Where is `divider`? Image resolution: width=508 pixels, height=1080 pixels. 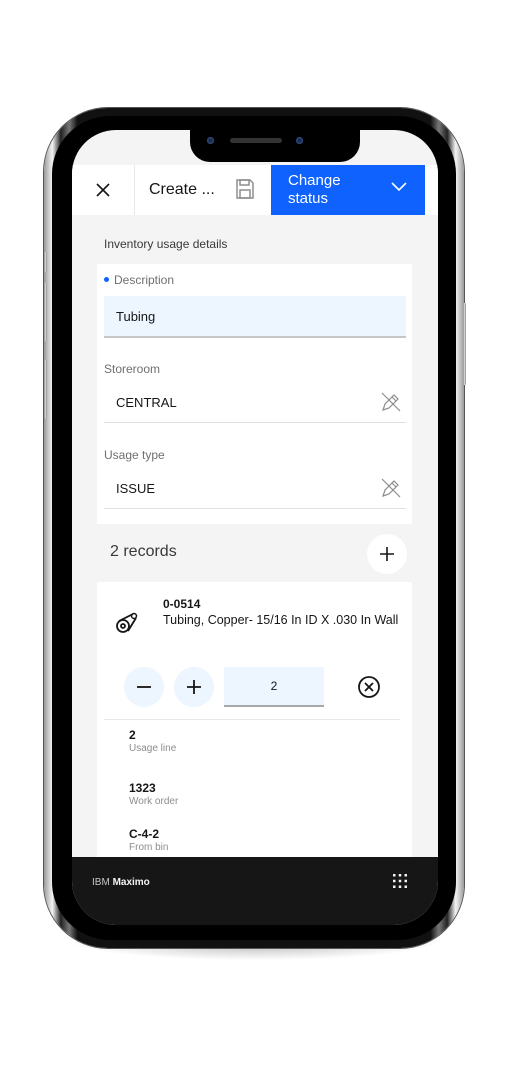
divider is located at coordinates (252, 719).